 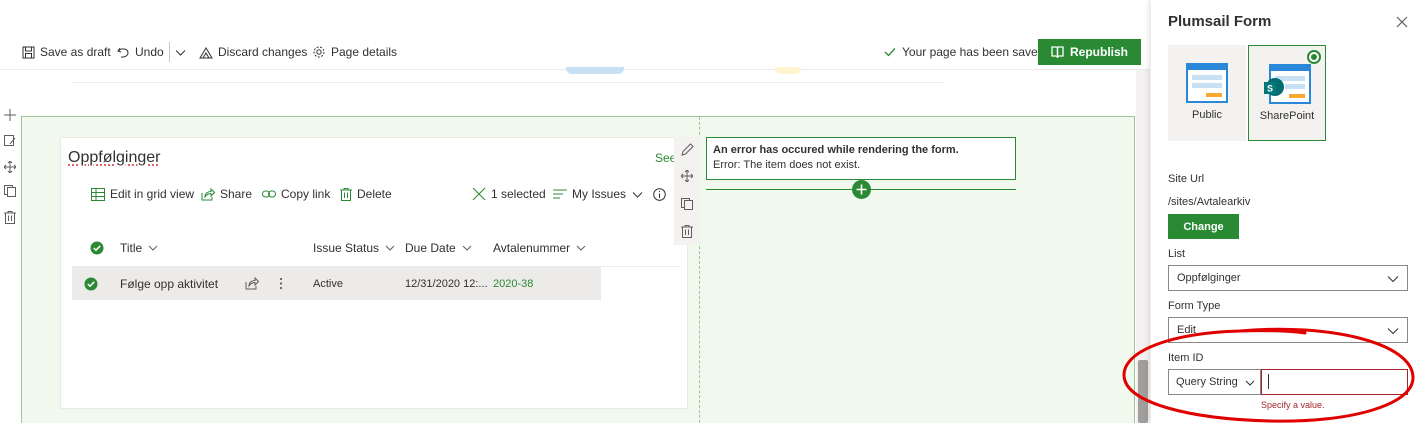 What do you see at coordinates (10, 141) in the screenshot?
I see `edit-section-icon` at bounding box center [10, 141].